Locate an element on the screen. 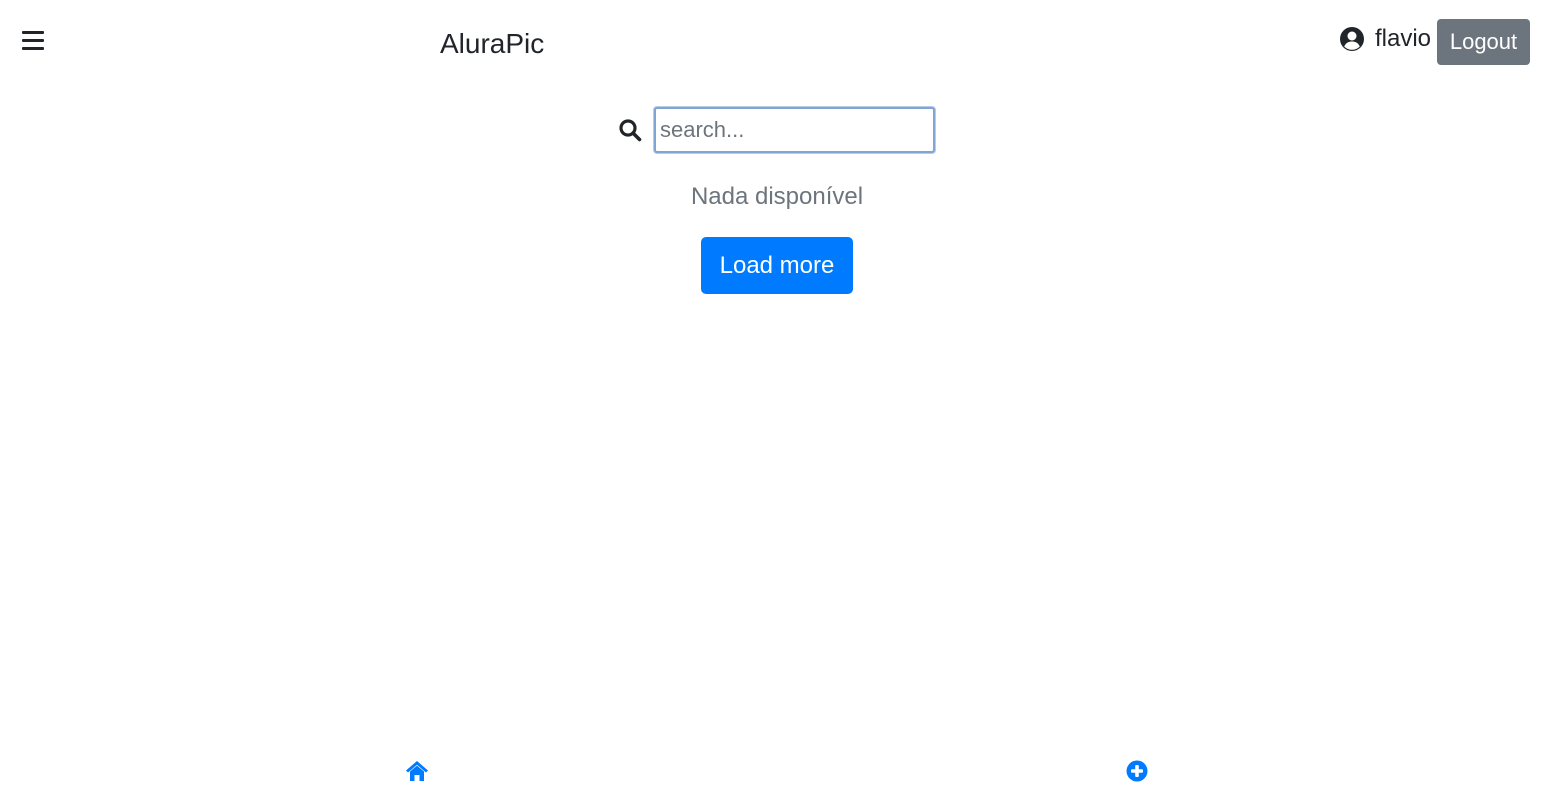 The width and height of the screenshot is (1554, 794). menu-button is located at coordinates (34, 42).